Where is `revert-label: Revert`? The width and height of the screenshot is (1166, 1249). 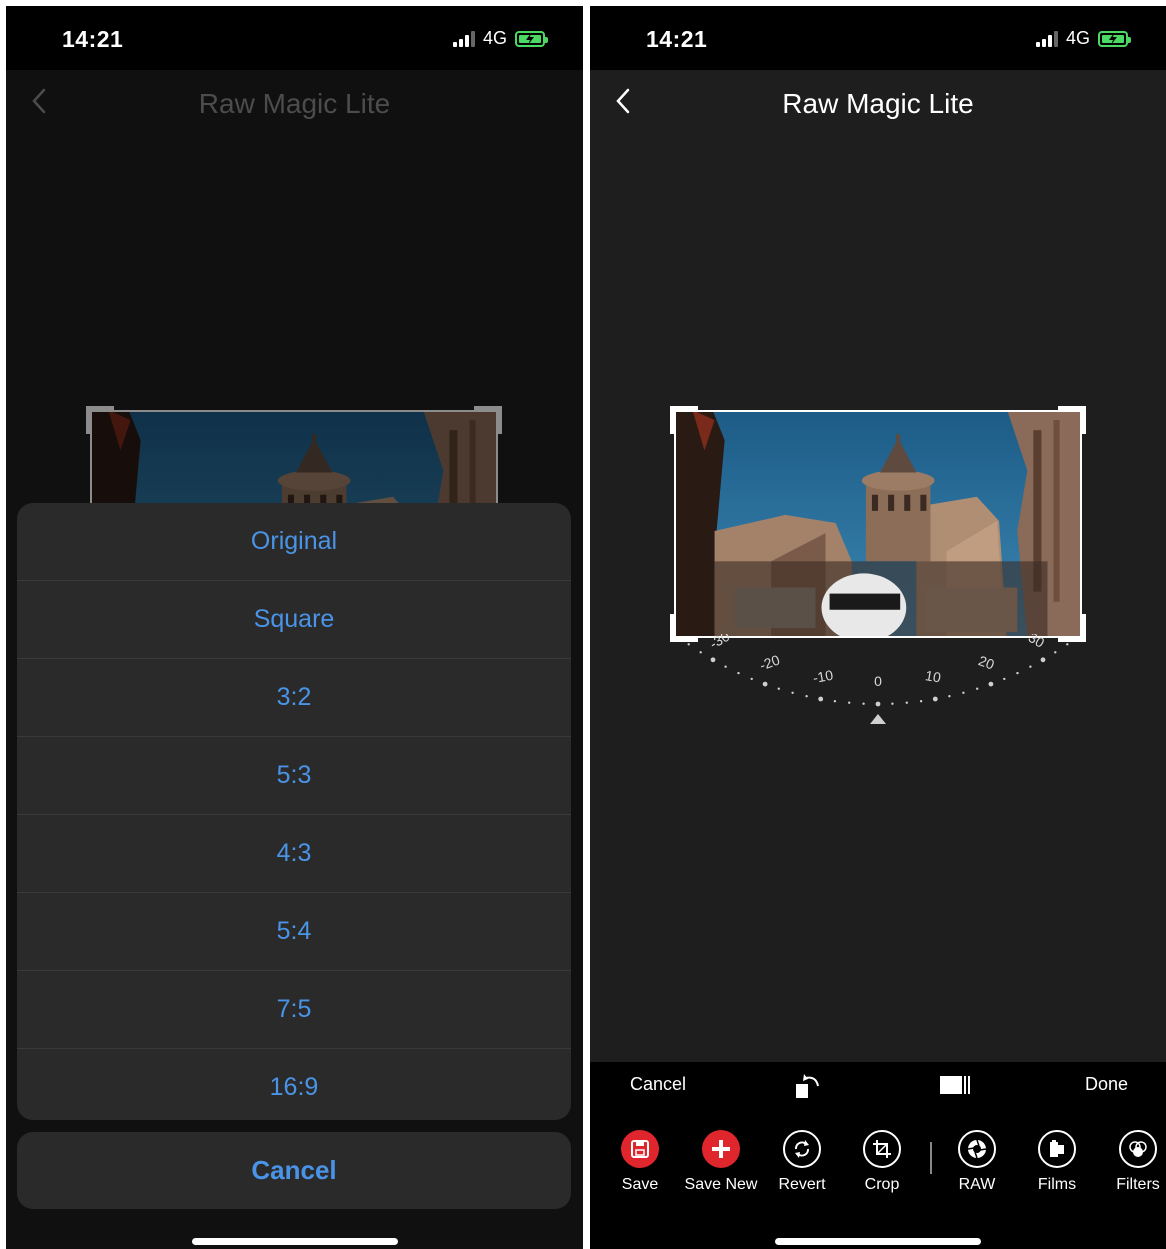
revert-label: Revert is located at coordinates (802, 1184).